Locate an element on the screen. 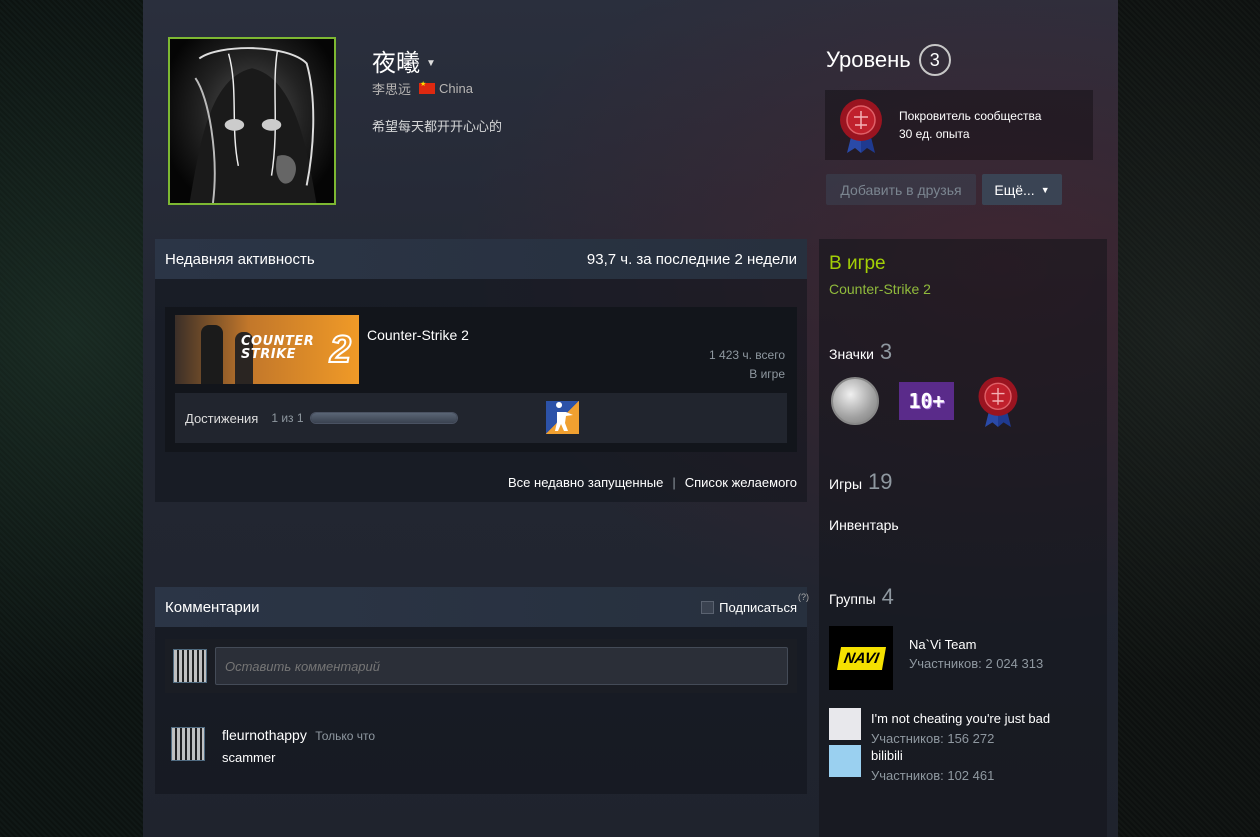 This screenshot has height=837, width=1260. groups-count: 4 is located at coordinates (887, 596).